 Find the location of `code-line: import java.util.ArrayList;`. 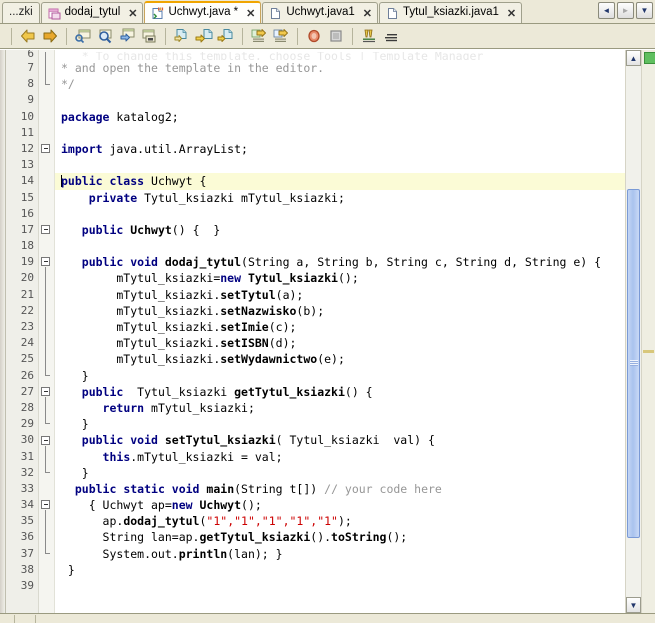

code-line: import java.util.ArrayList; is located at coordinates (340, 149).